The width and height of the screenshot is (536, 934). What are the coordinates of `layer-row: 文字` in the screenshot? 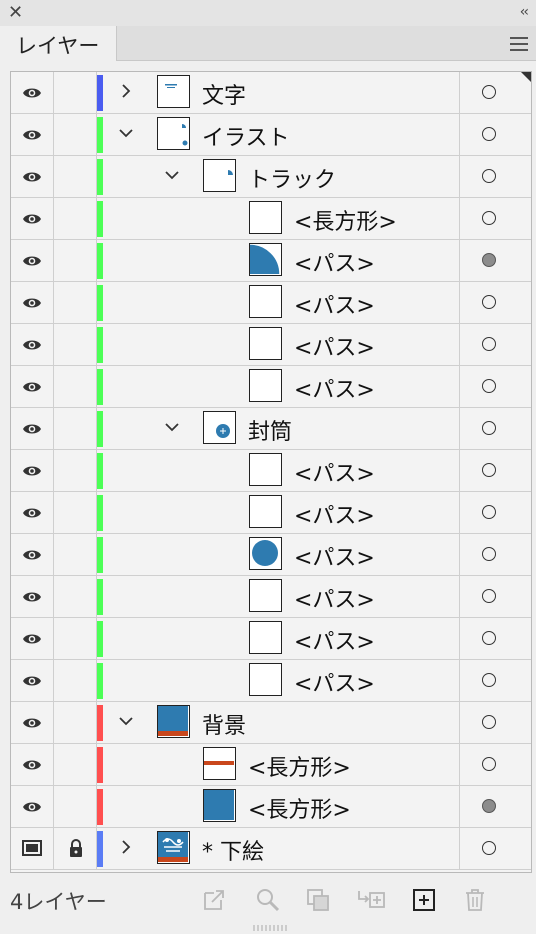 It's located at (271, 93).